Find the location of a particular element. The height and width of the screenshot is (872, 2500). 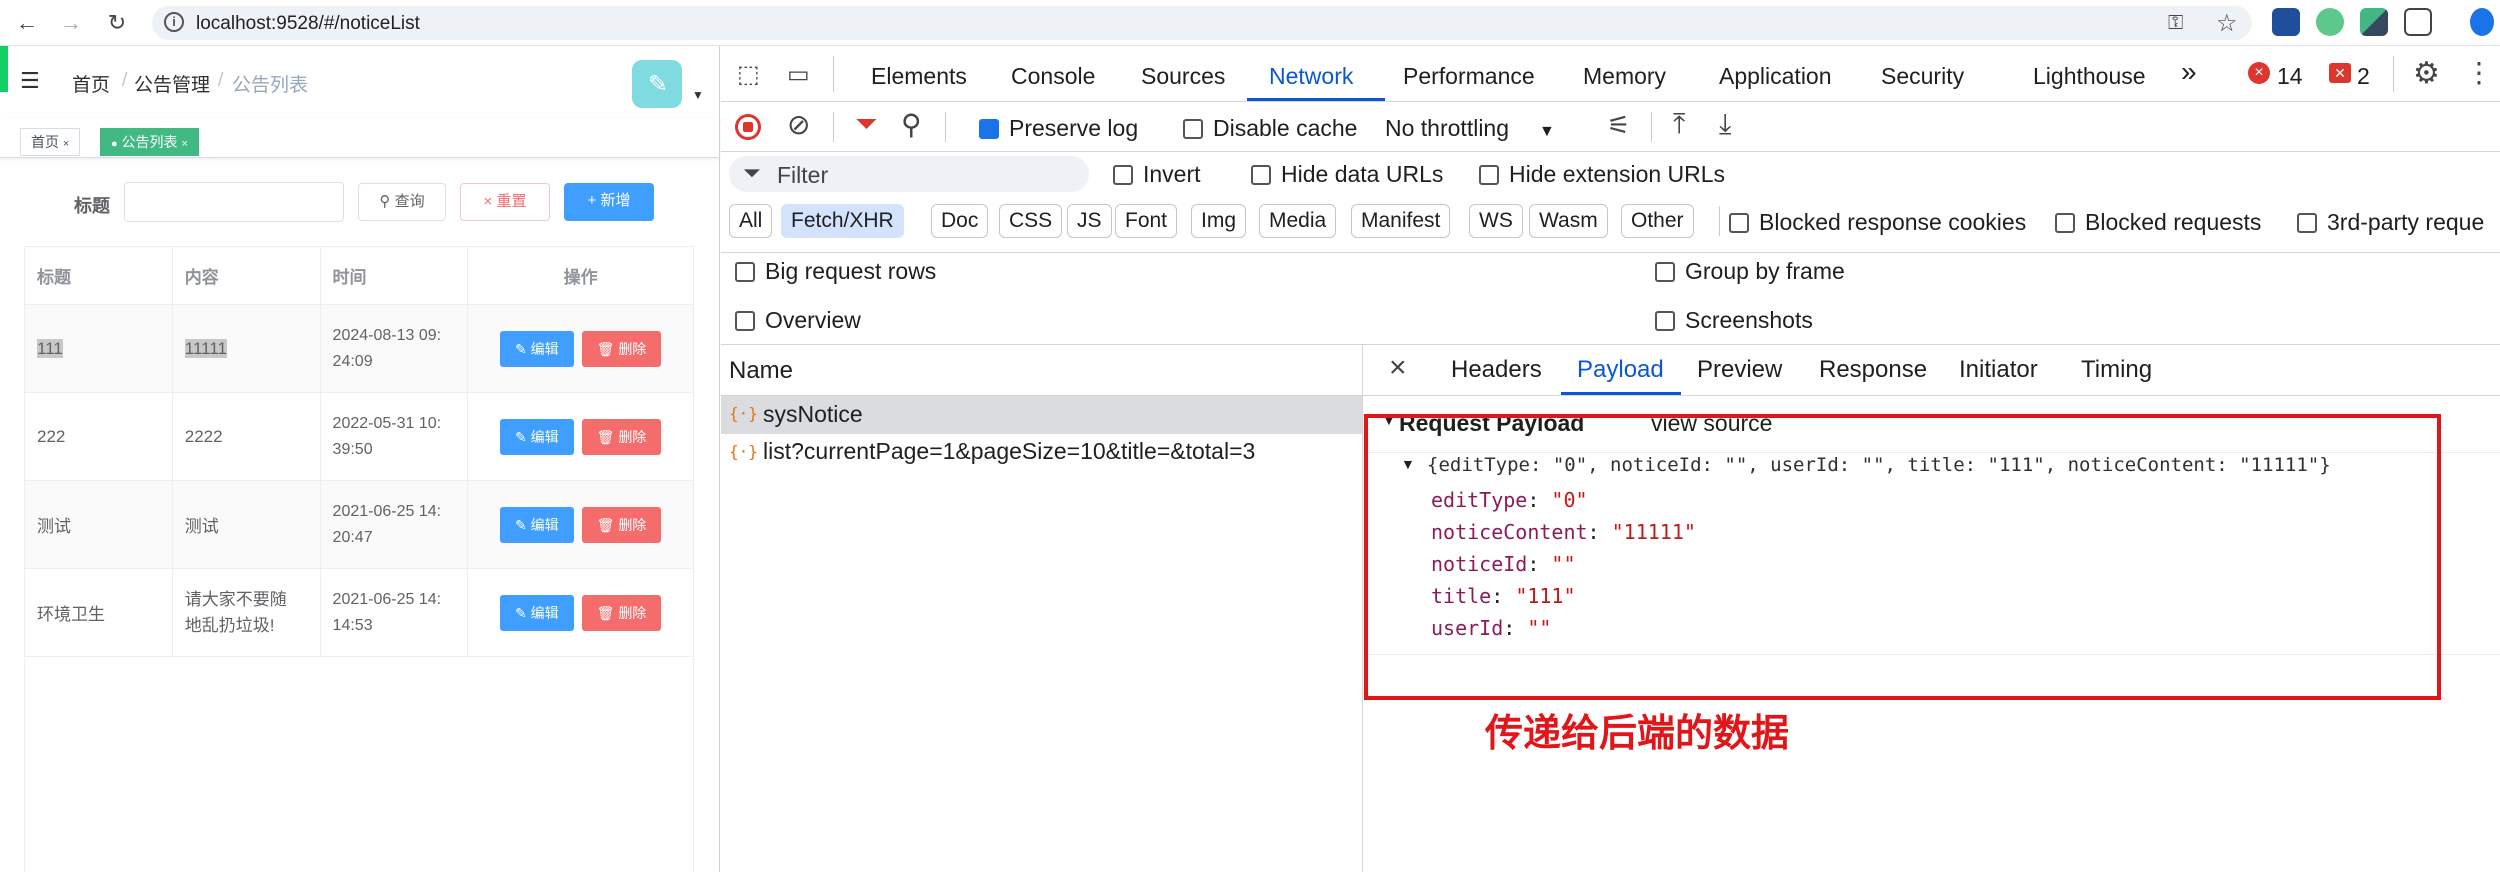

export-har-icon: ⤓ is located at coordinates (1725, 124).